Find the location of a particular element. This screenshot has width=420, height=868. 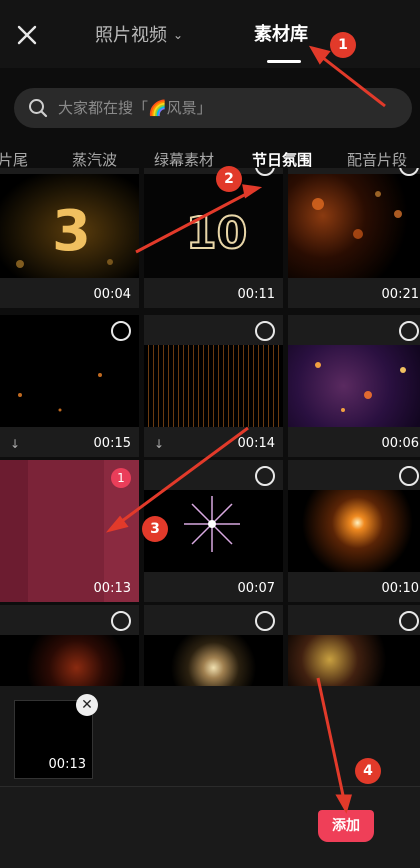

annotation-marker-2: 2 is located at coordinates (229, 179).